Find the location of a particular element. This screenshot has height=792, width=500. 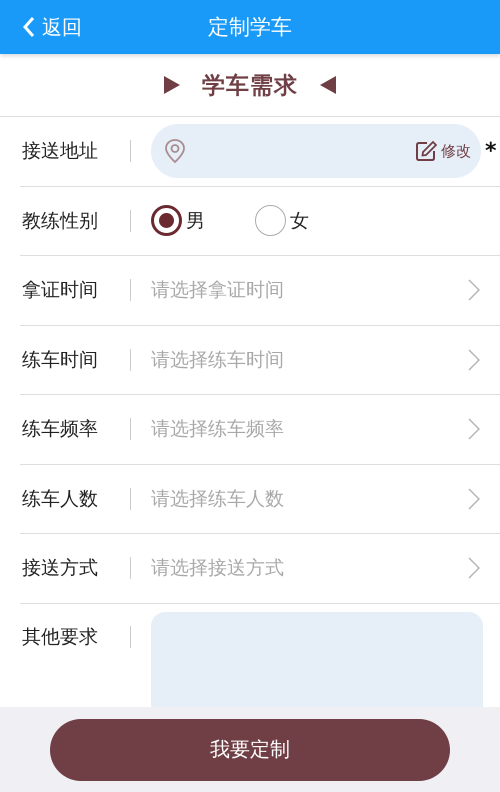

field-label: 教练性别 is located at coordinates (75, 221).